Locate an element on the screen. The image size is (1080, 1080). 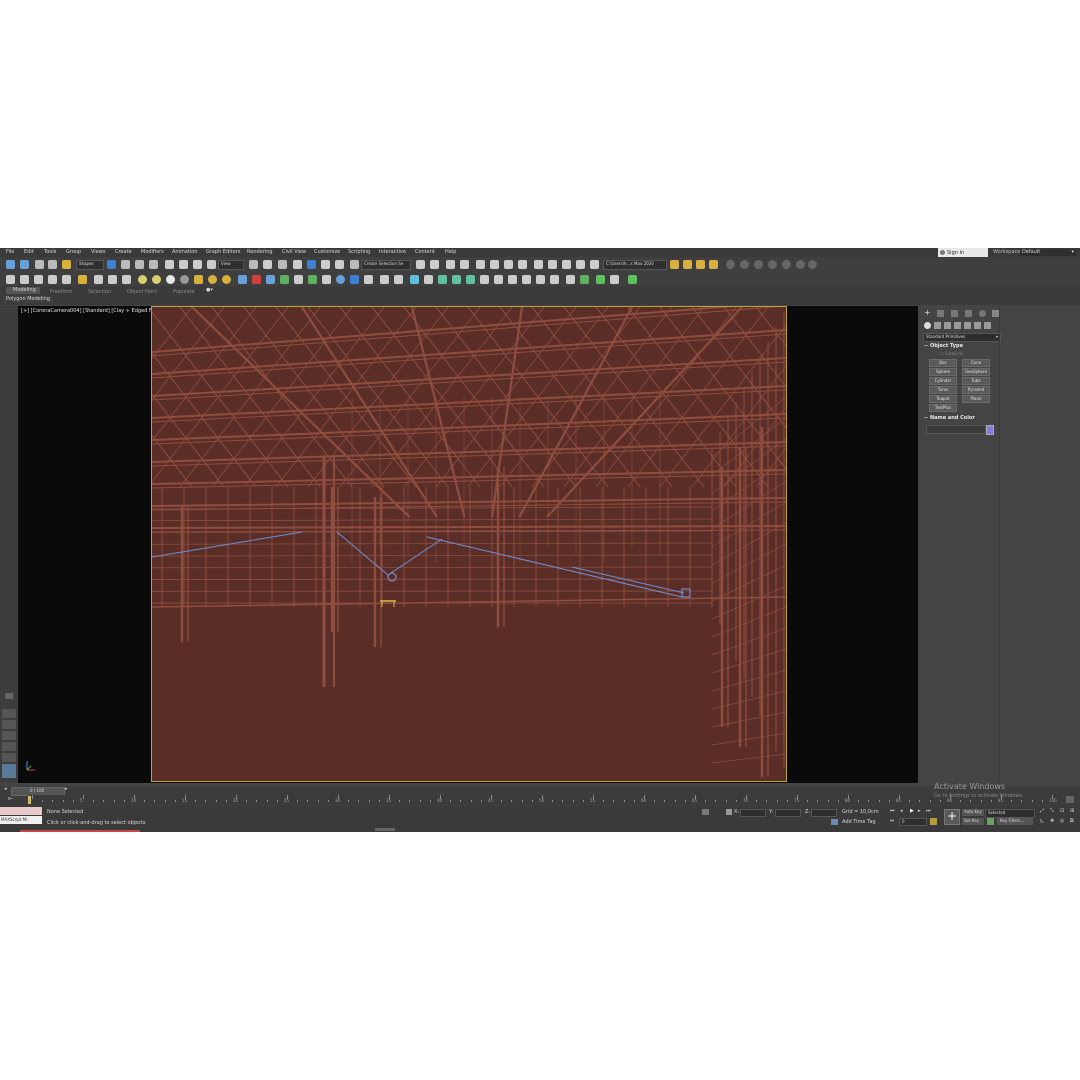
project-folder-dropdown: C:\Users\h...x Max 2020 is located at coordinates (635, 265).